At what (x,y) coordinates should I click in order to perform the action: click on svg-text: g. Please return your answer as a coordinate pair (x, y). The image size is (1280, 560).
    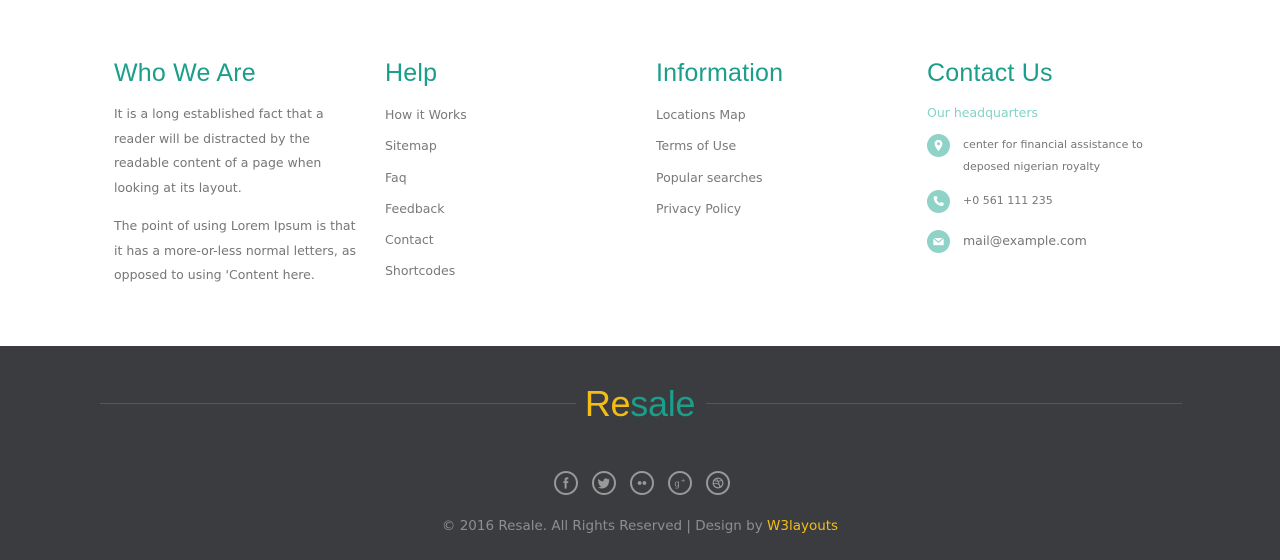
    Looking at the image, I should click on (676, 484).